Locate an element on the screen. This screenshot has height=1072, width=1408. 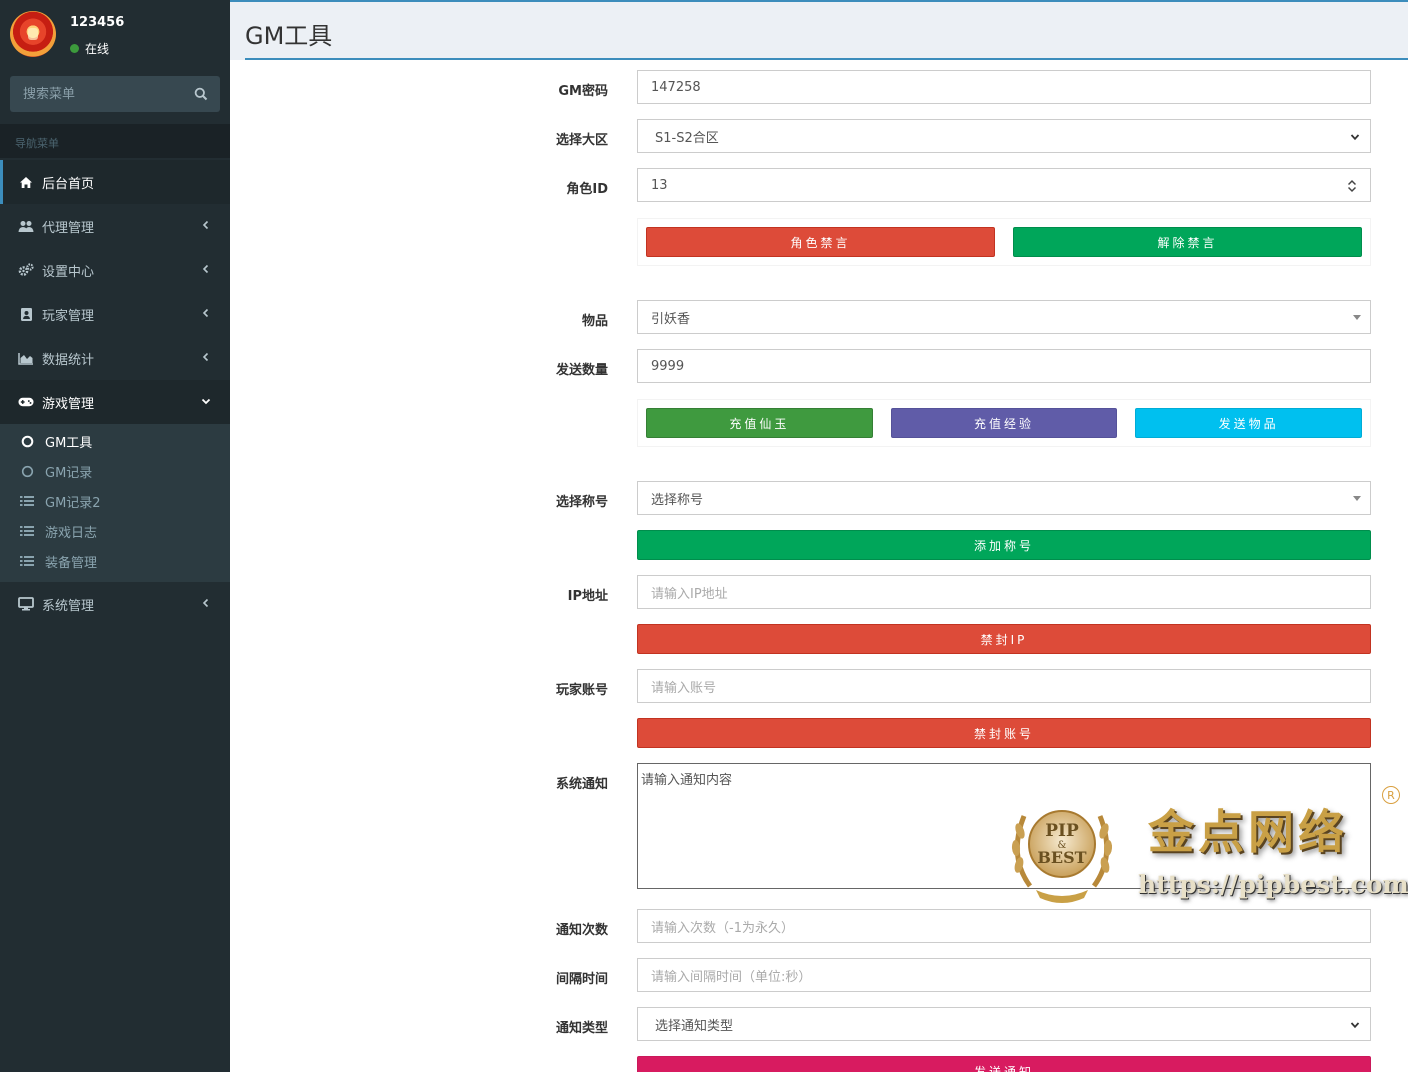
search-icon is located at coordinates (201, 94).